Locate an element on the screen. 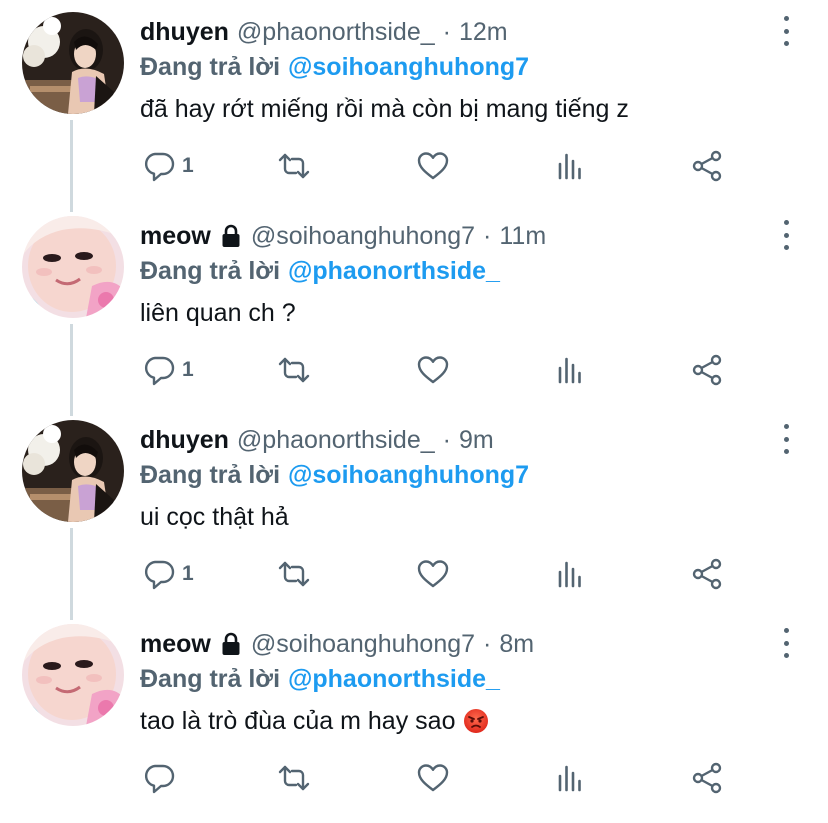 This screenshot has width=828, height=823. tweet-text: tao là trò đùa của m hay sao is located at coordinates (314, 721).